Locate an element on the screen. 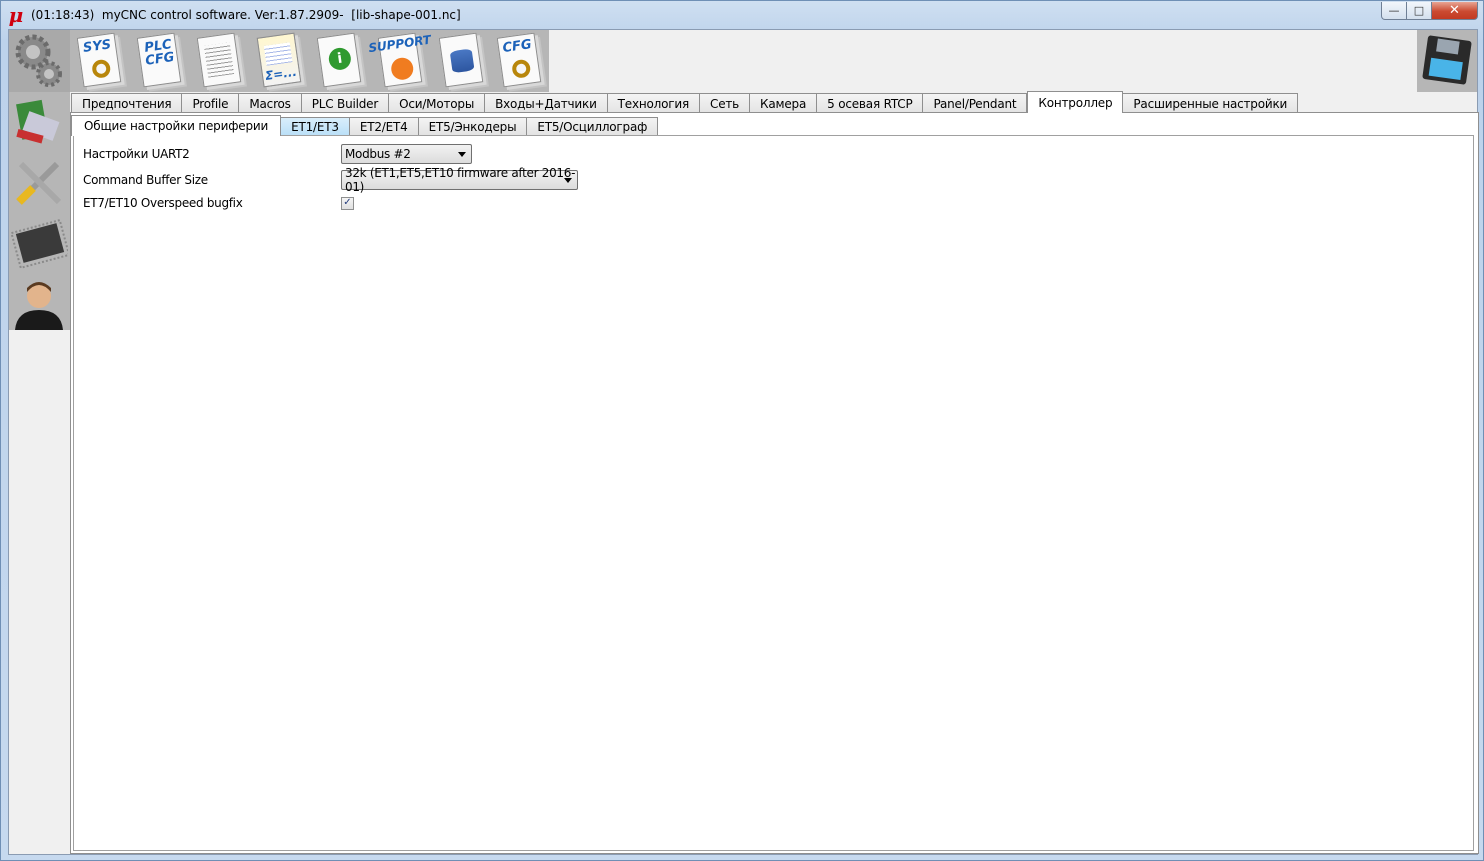  uart2-value: Modbus #2 is located at coordinates (378, 154).